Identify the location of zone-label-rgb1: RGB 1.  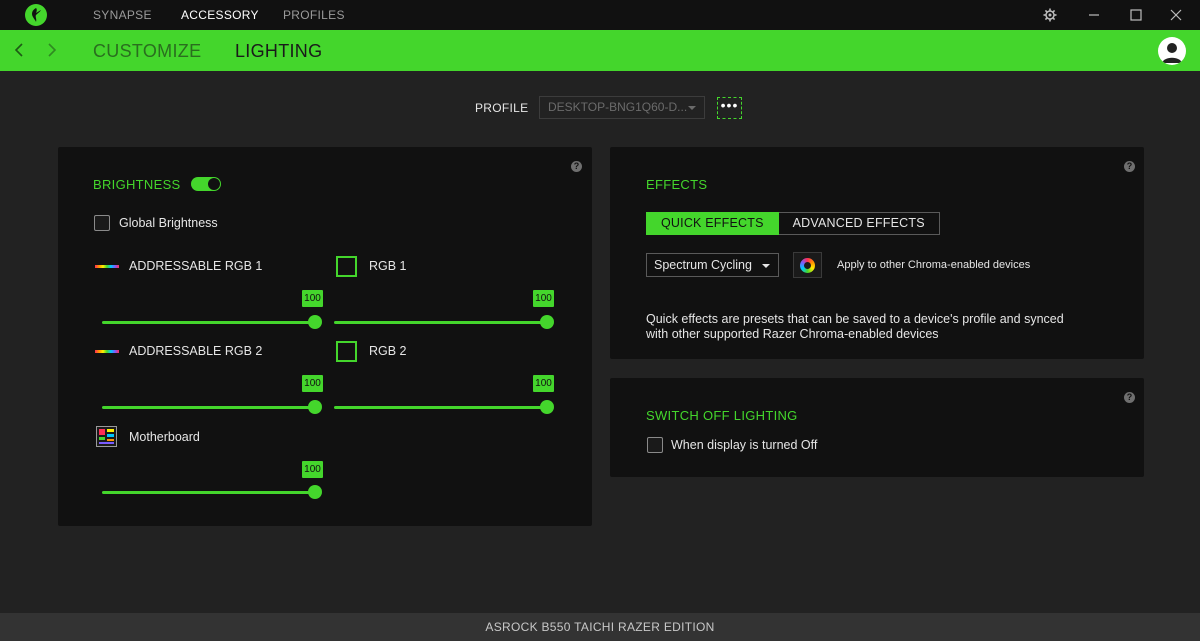
(388, 266).